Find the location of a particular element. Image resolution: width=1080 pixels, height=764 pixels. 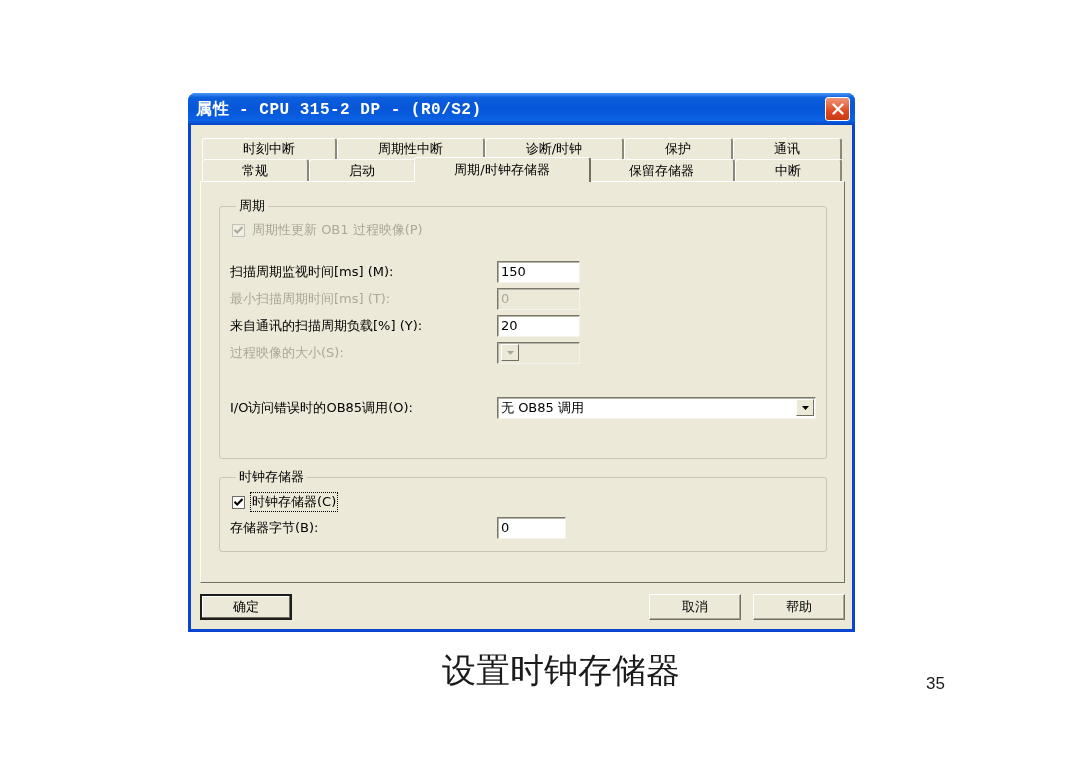

page-number: 35 is located at coordinates (935, 684).